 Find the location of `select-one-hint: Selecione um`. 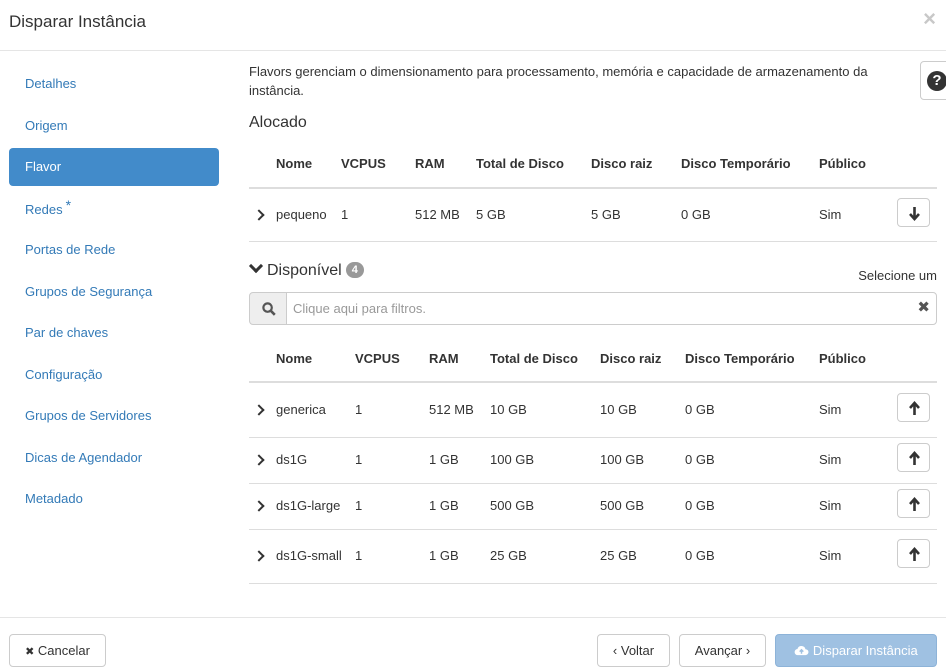

select-one-hint: Selecione um is located at coordinates (897, 275).